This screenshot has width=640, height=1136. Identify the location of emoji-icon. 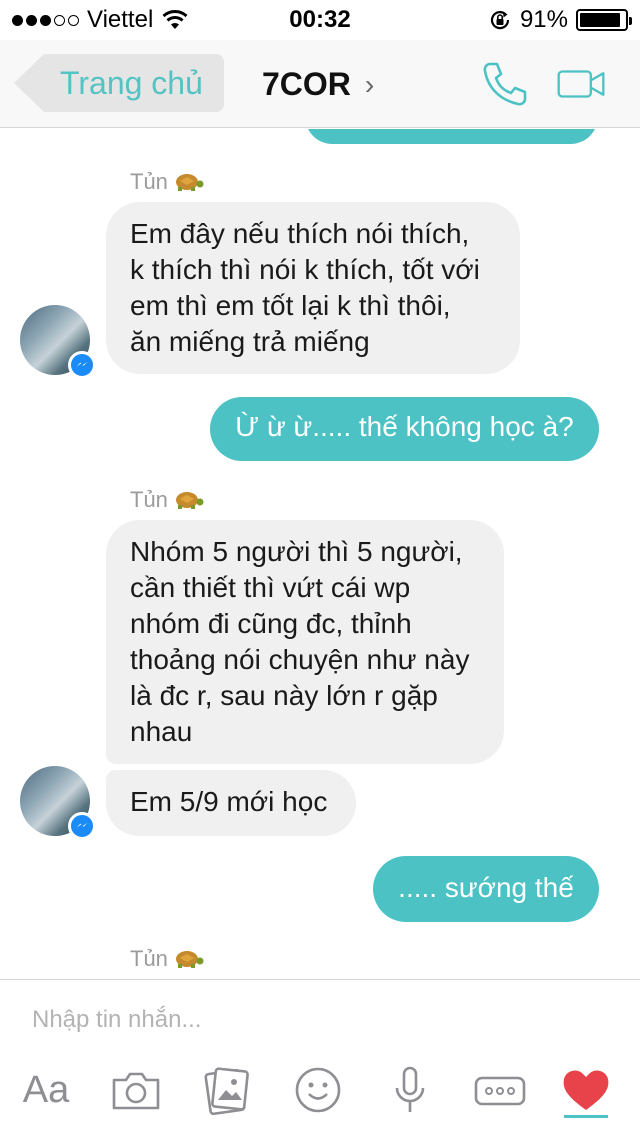
(318, 1090).